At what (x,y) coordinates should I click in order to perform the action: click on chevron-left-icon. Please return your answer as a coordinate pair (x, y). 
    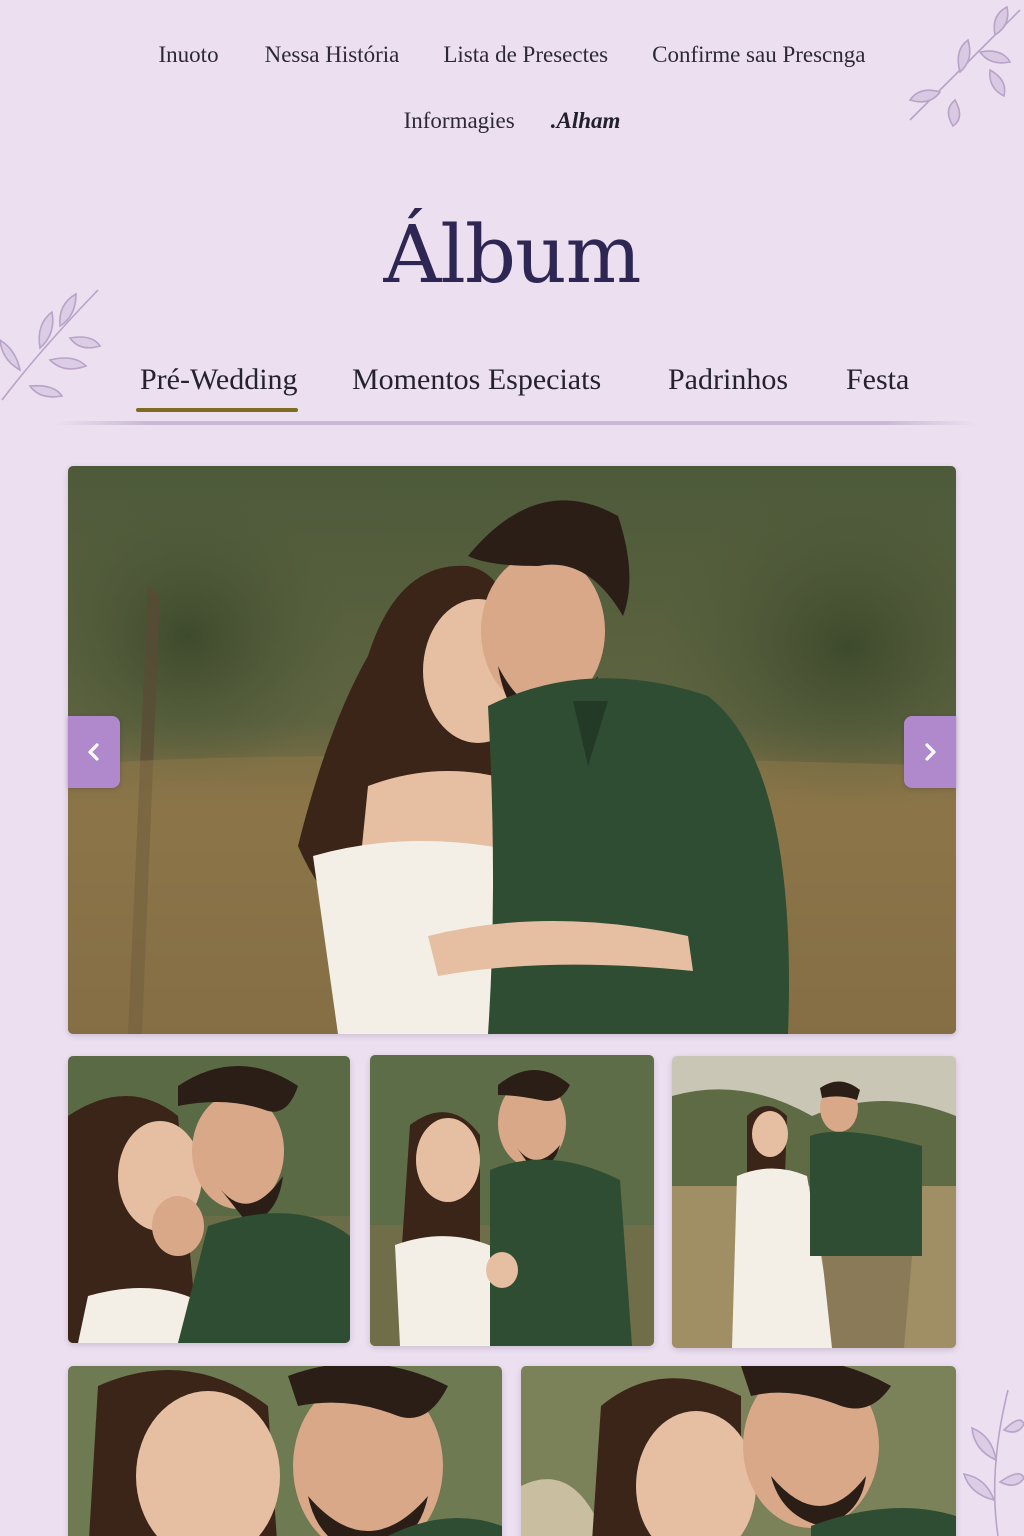
    Looking at the image, I should click on (93, 752).